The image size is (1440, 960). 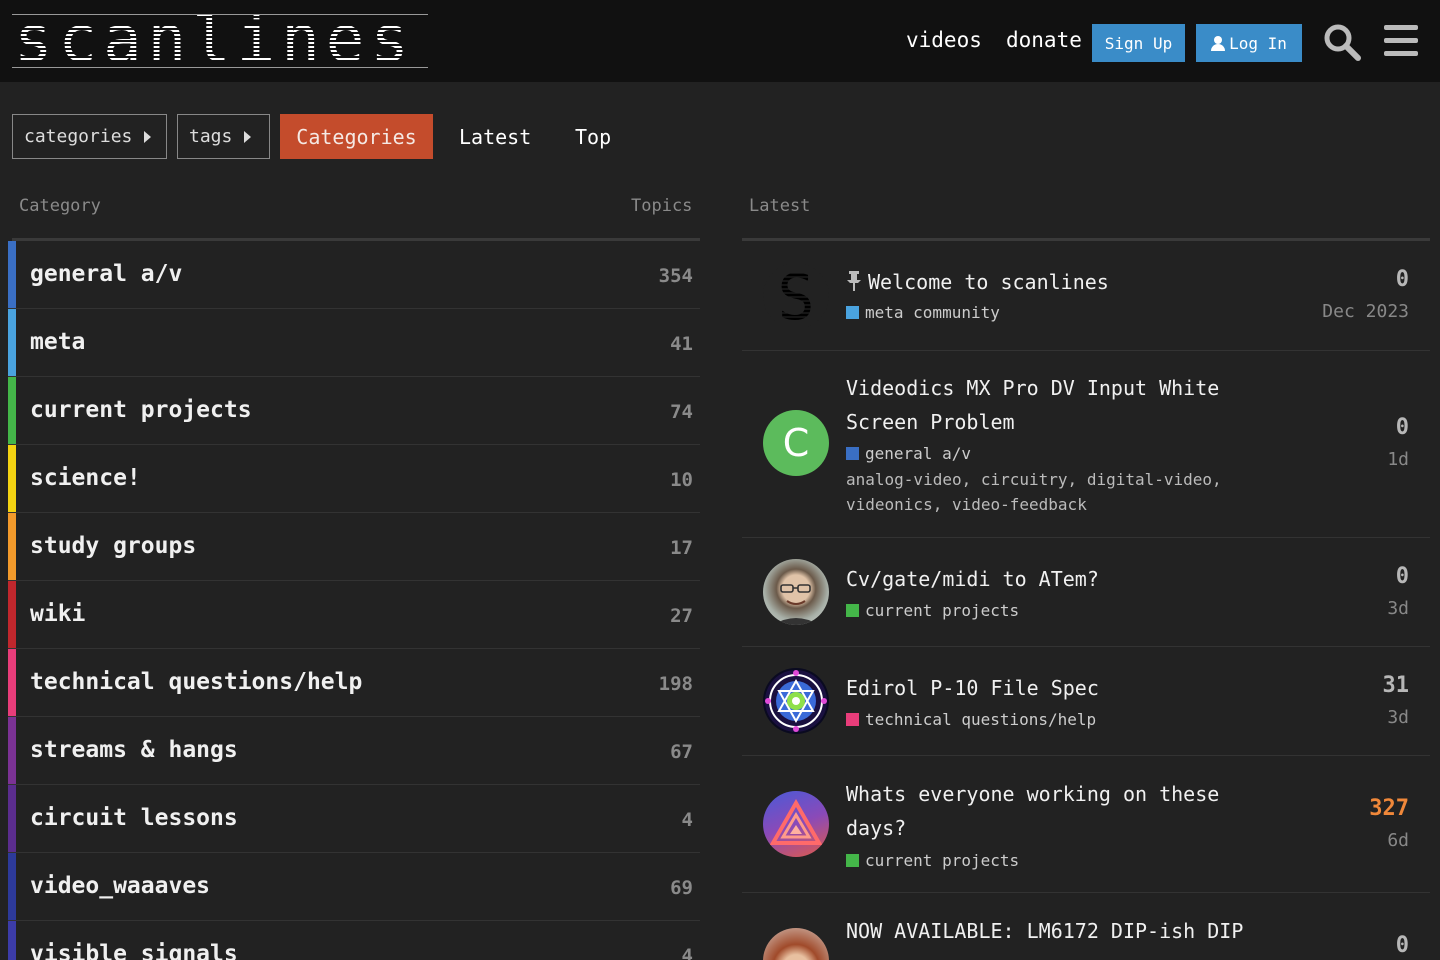 I want to click on category-topic-count: 74, so click(x=681, y=412).